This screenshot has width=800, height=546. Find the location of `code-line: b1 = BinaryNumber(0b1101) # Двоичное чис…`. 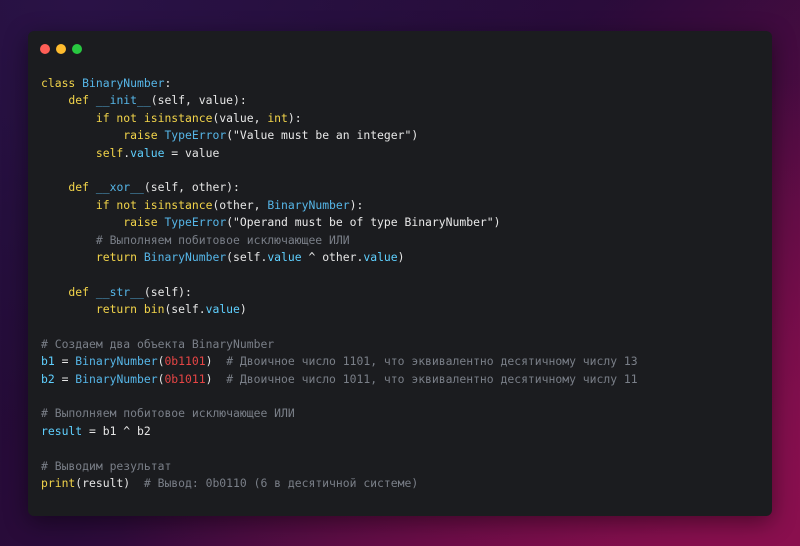

code-line: b1 = BinaryNumber(0b1101) # Двоичное чис… is located at coordinates (339, 361).